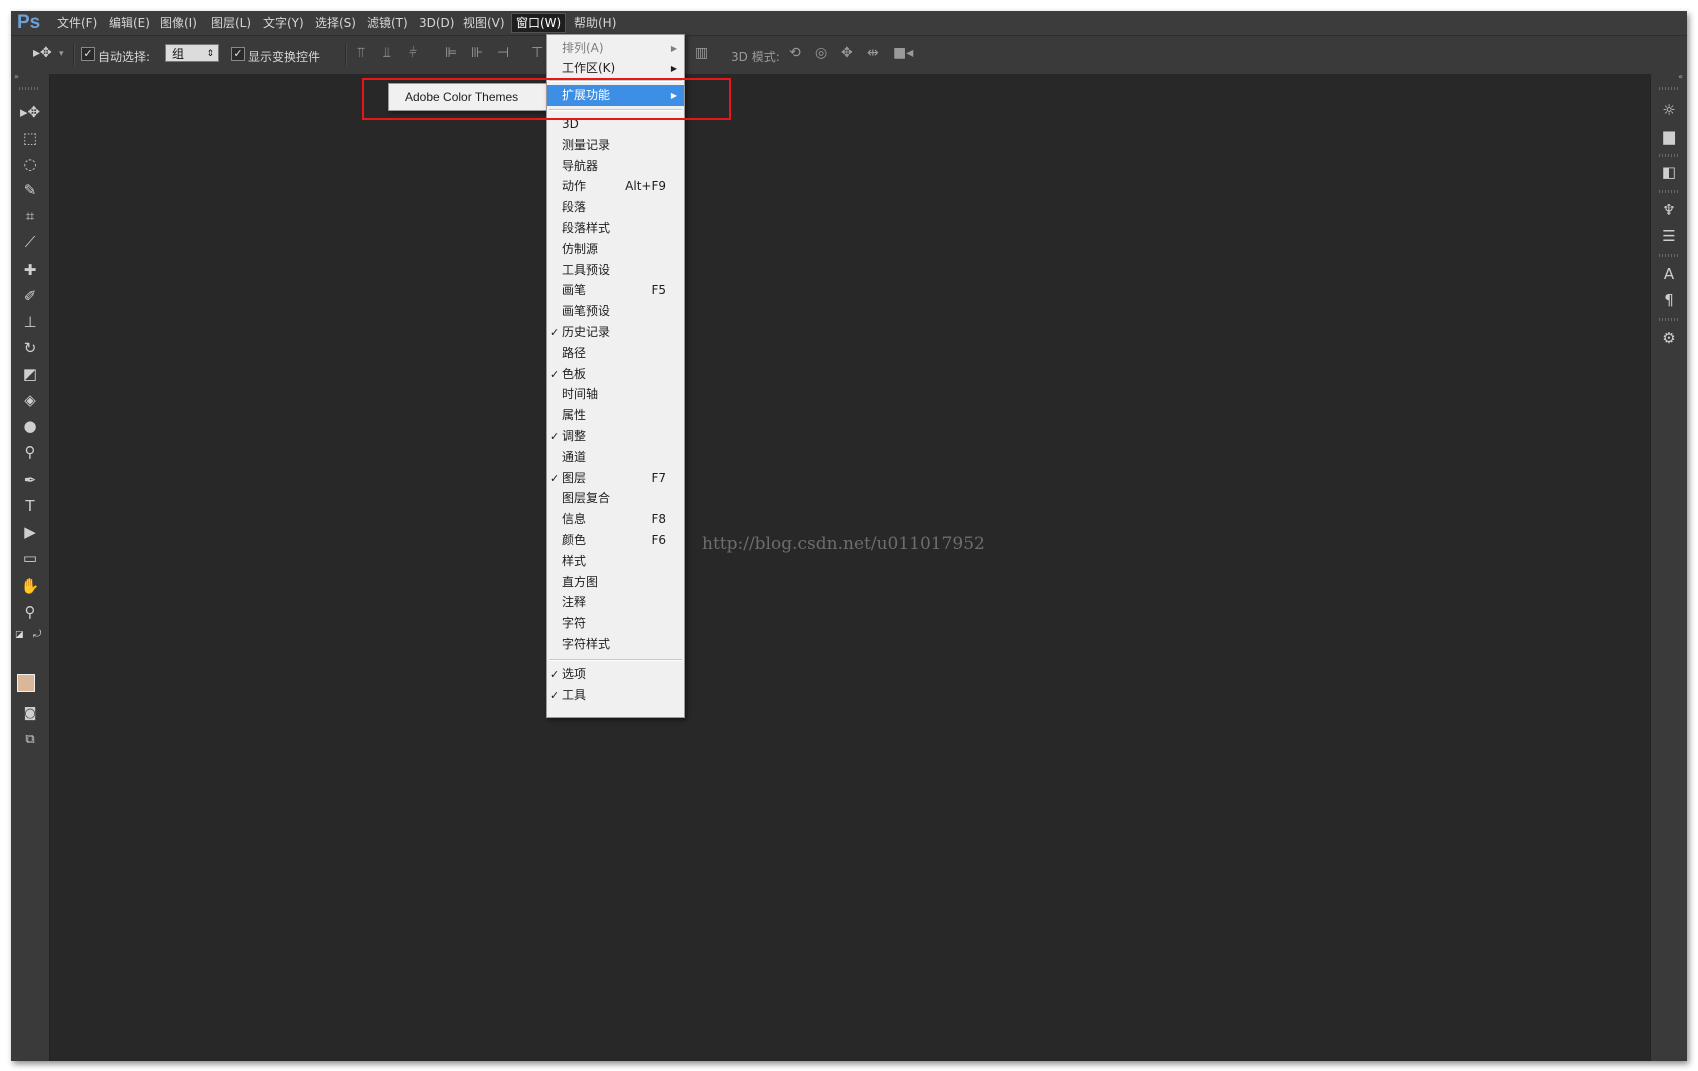  What do you see at coordinates (30, 270) in the screenshot?
I see `healing-brush-icon: ✚` at bounding box center [30, 270].